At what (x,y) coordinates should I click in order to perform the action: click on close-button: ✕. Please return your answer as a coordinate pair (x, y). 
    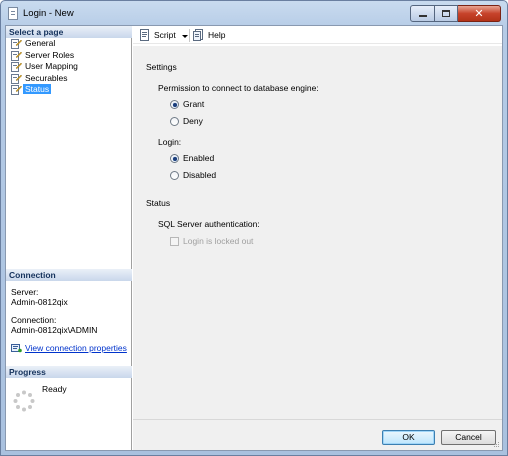
    Looking at the image, I should click on (479, 13).